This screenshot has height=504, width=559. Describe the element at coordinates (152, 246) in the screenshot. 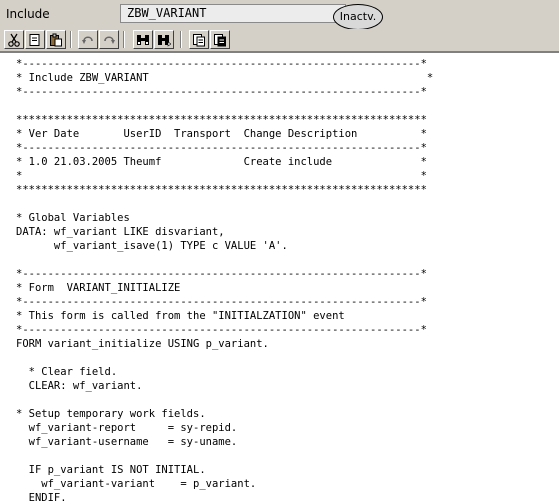

I see `code-line: wf_variant_isave(1) TYPE c VALUE 'A'.` at that location.